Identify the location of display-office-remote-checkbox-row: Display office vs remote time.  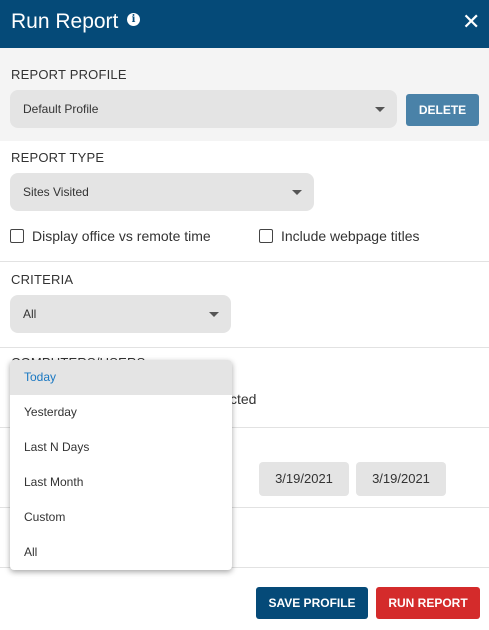
(110, 236).